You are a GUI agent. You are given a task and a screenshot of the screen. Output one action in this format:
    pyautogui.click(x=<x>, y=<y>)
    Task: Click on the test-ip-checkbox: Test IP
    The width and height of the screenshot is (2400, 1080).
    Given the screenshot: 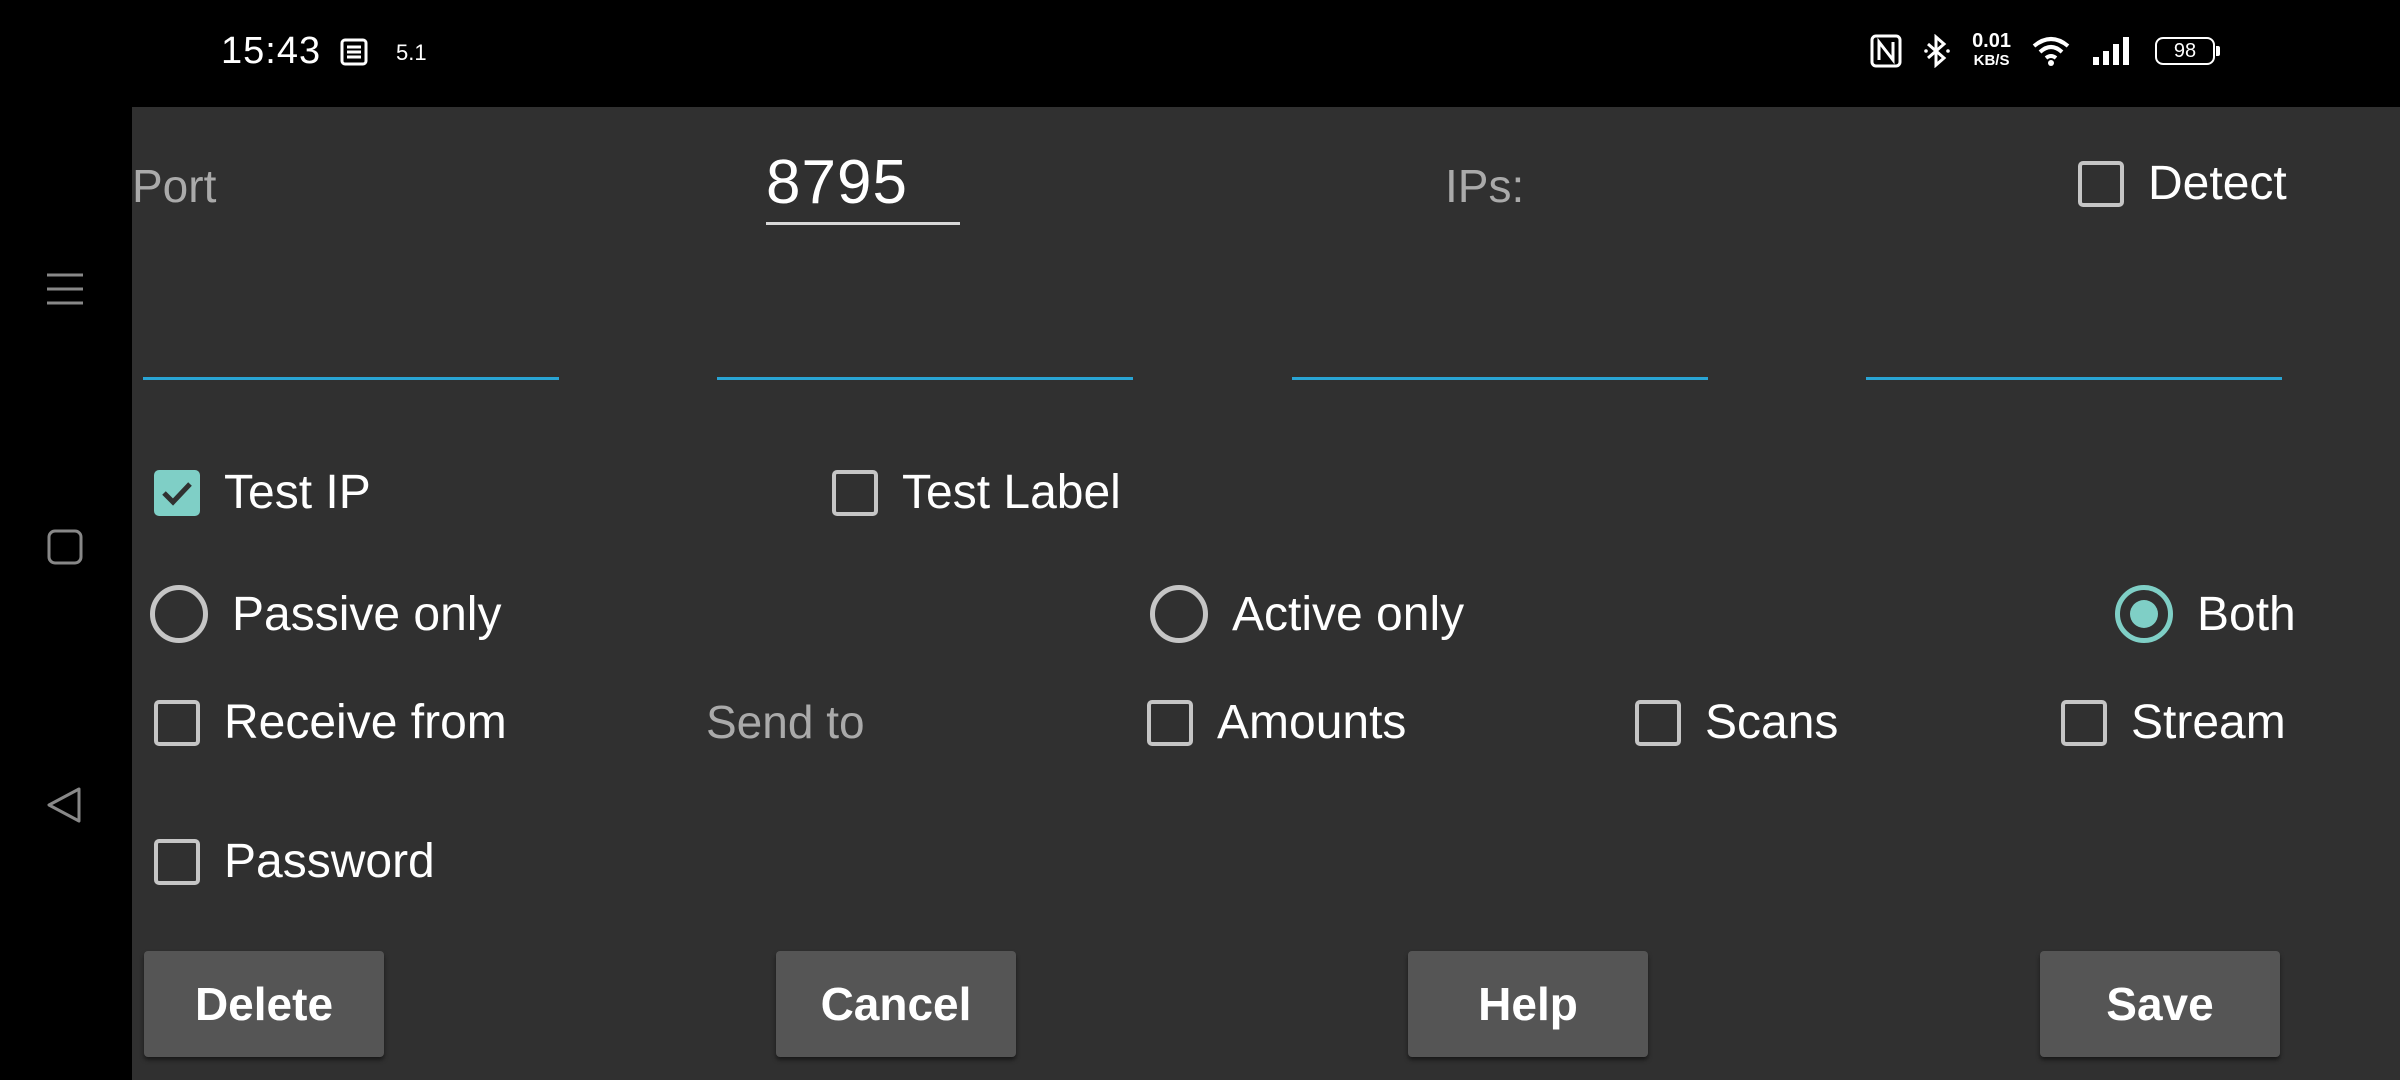 What is the action you would take?
    pyautogui.click(x=262, y=492)
    